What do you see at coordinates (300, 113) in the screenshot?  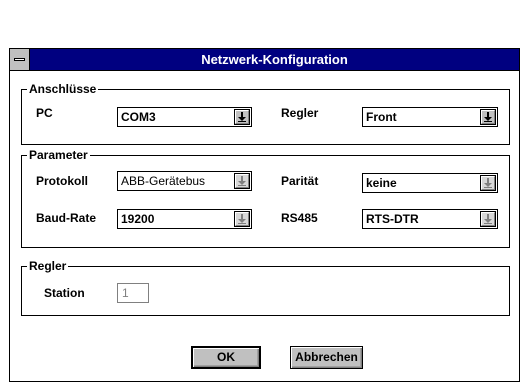 I see `regler-label: Regler` at bounding box center [300, 113].